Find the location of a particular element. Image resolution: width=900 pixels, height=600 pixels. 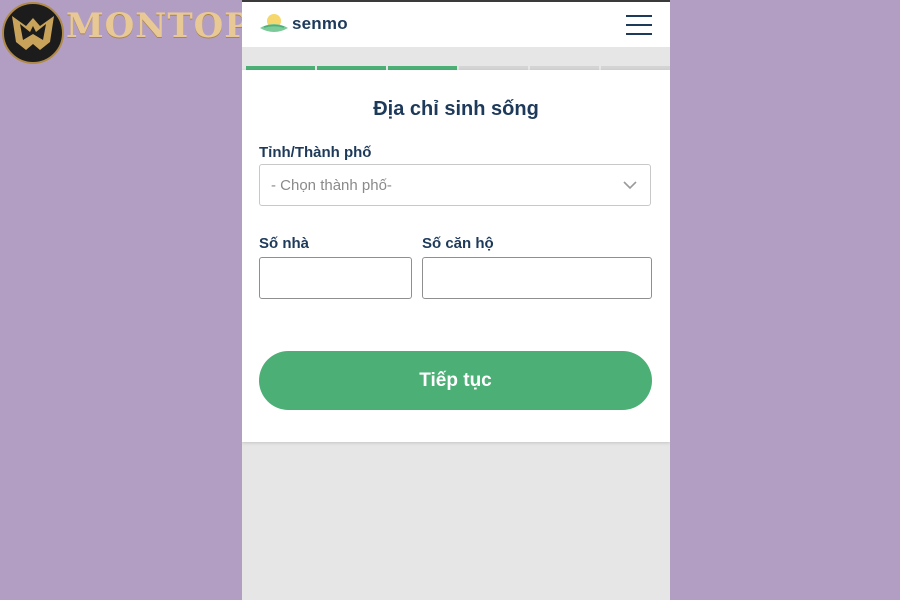

form-title: Địa chỉ sinh sống is located at coordinates (456, 109).